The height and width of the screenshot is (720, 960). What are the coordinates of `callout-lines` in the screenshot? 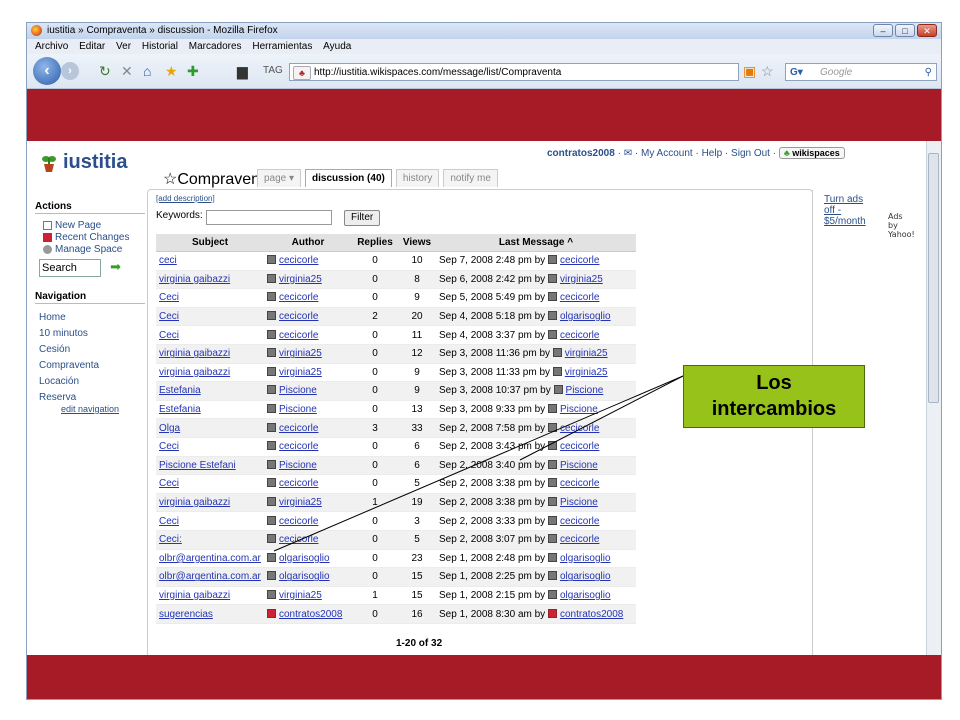 It's located at (478, 463).